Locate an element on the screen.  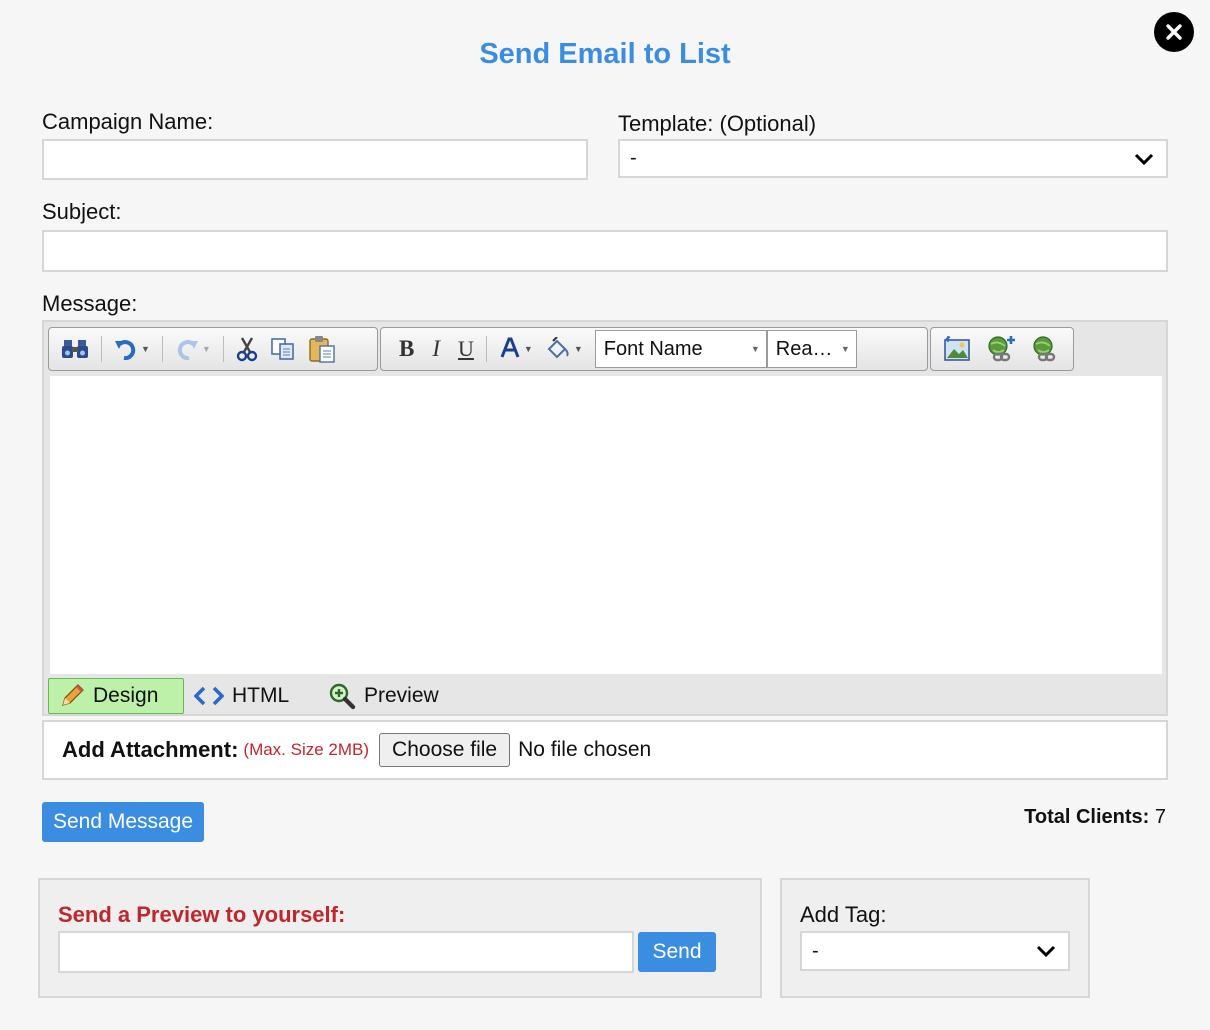
tag-select: - is located at coordinates (935, 951).